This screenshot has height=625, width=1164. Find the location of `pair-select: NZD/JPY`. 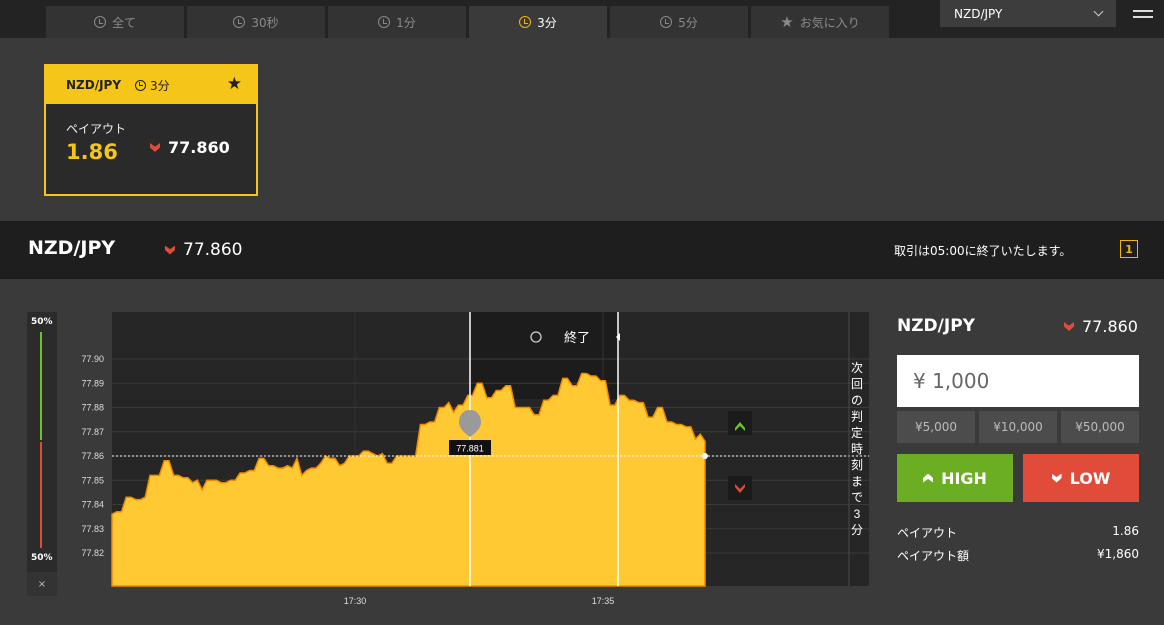

pair-select: NZD/JPY is located at coordinates (1028, 13).